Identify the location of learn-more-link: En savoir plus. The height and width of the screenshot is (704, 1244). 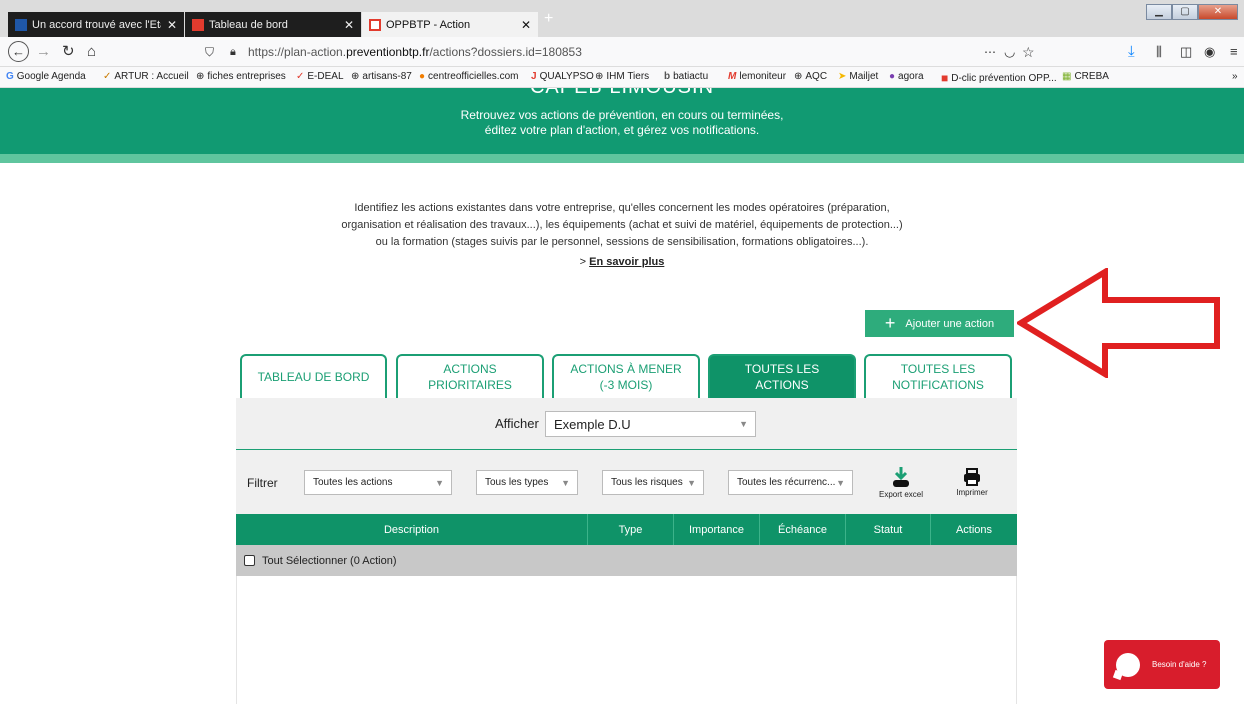
(626, 262).